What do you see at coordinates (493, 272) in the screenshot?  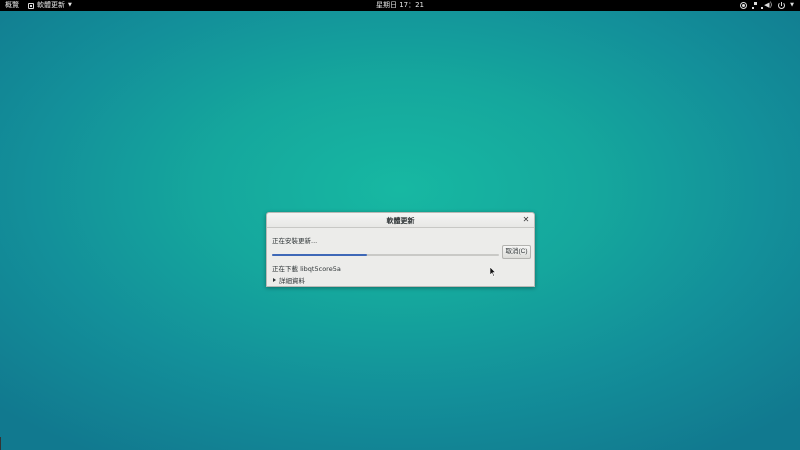 I see `mouse-pointer-icon` at bounding box center [493, 272].